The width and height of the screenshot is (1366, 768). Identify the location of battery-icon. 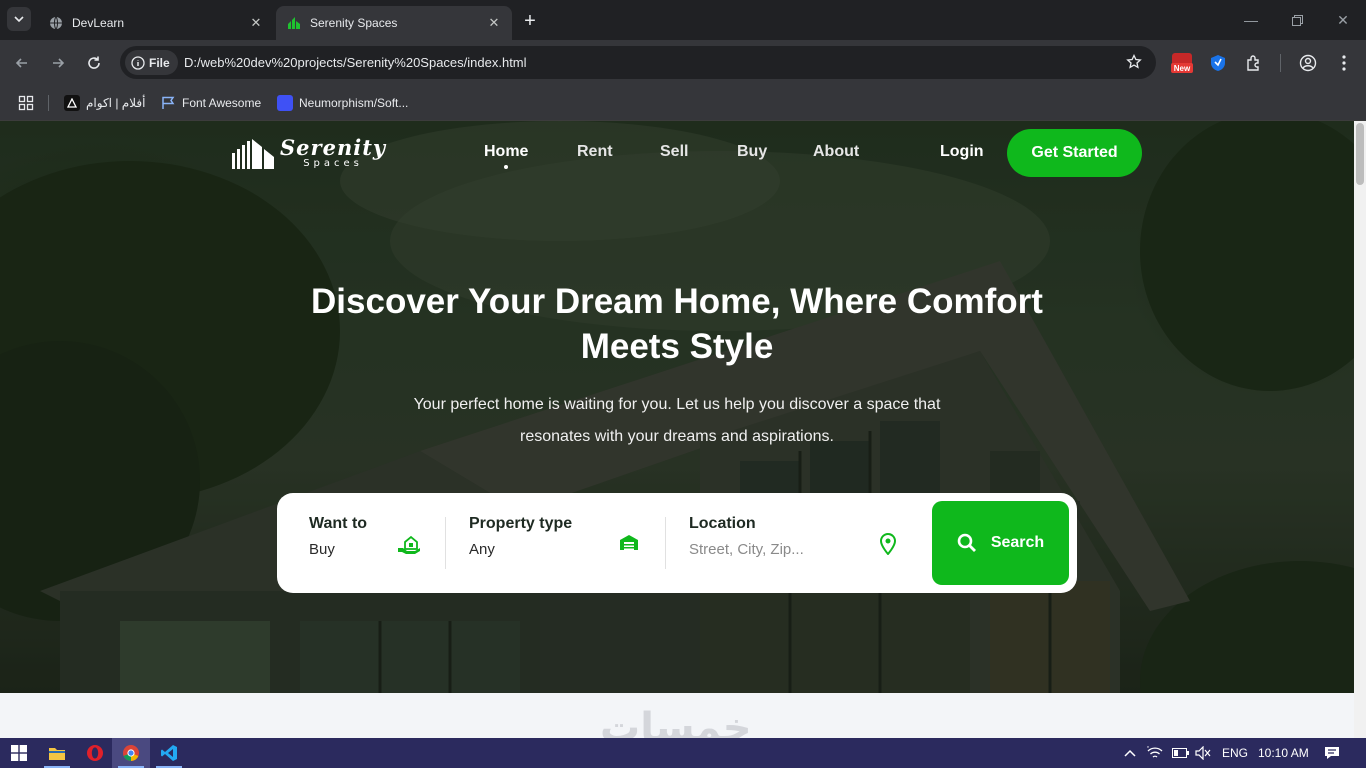
(1180, 753).